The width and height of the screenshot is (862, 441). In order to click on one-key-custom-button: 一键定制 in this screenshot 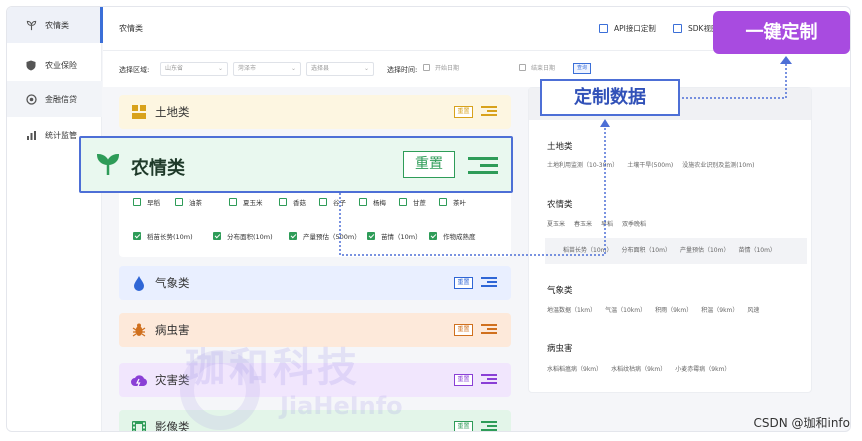, I will do `click(781, 32)`.